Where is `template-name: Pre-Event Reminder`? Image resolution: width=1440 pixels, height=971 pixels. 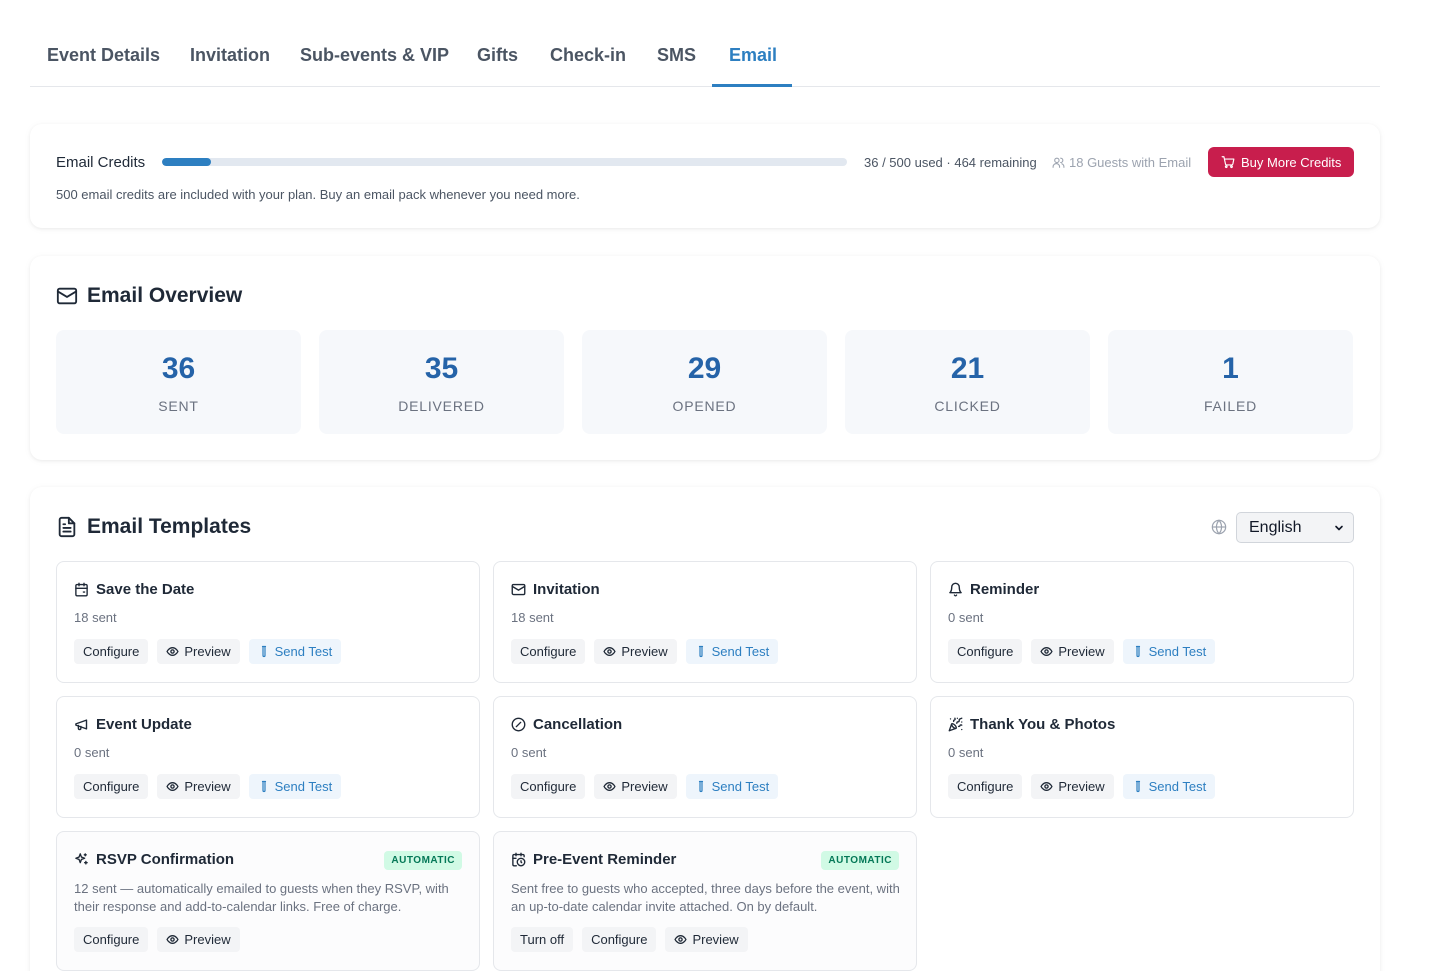
template-name: Pre-Event Reminder is located at coordinates (605, 859).